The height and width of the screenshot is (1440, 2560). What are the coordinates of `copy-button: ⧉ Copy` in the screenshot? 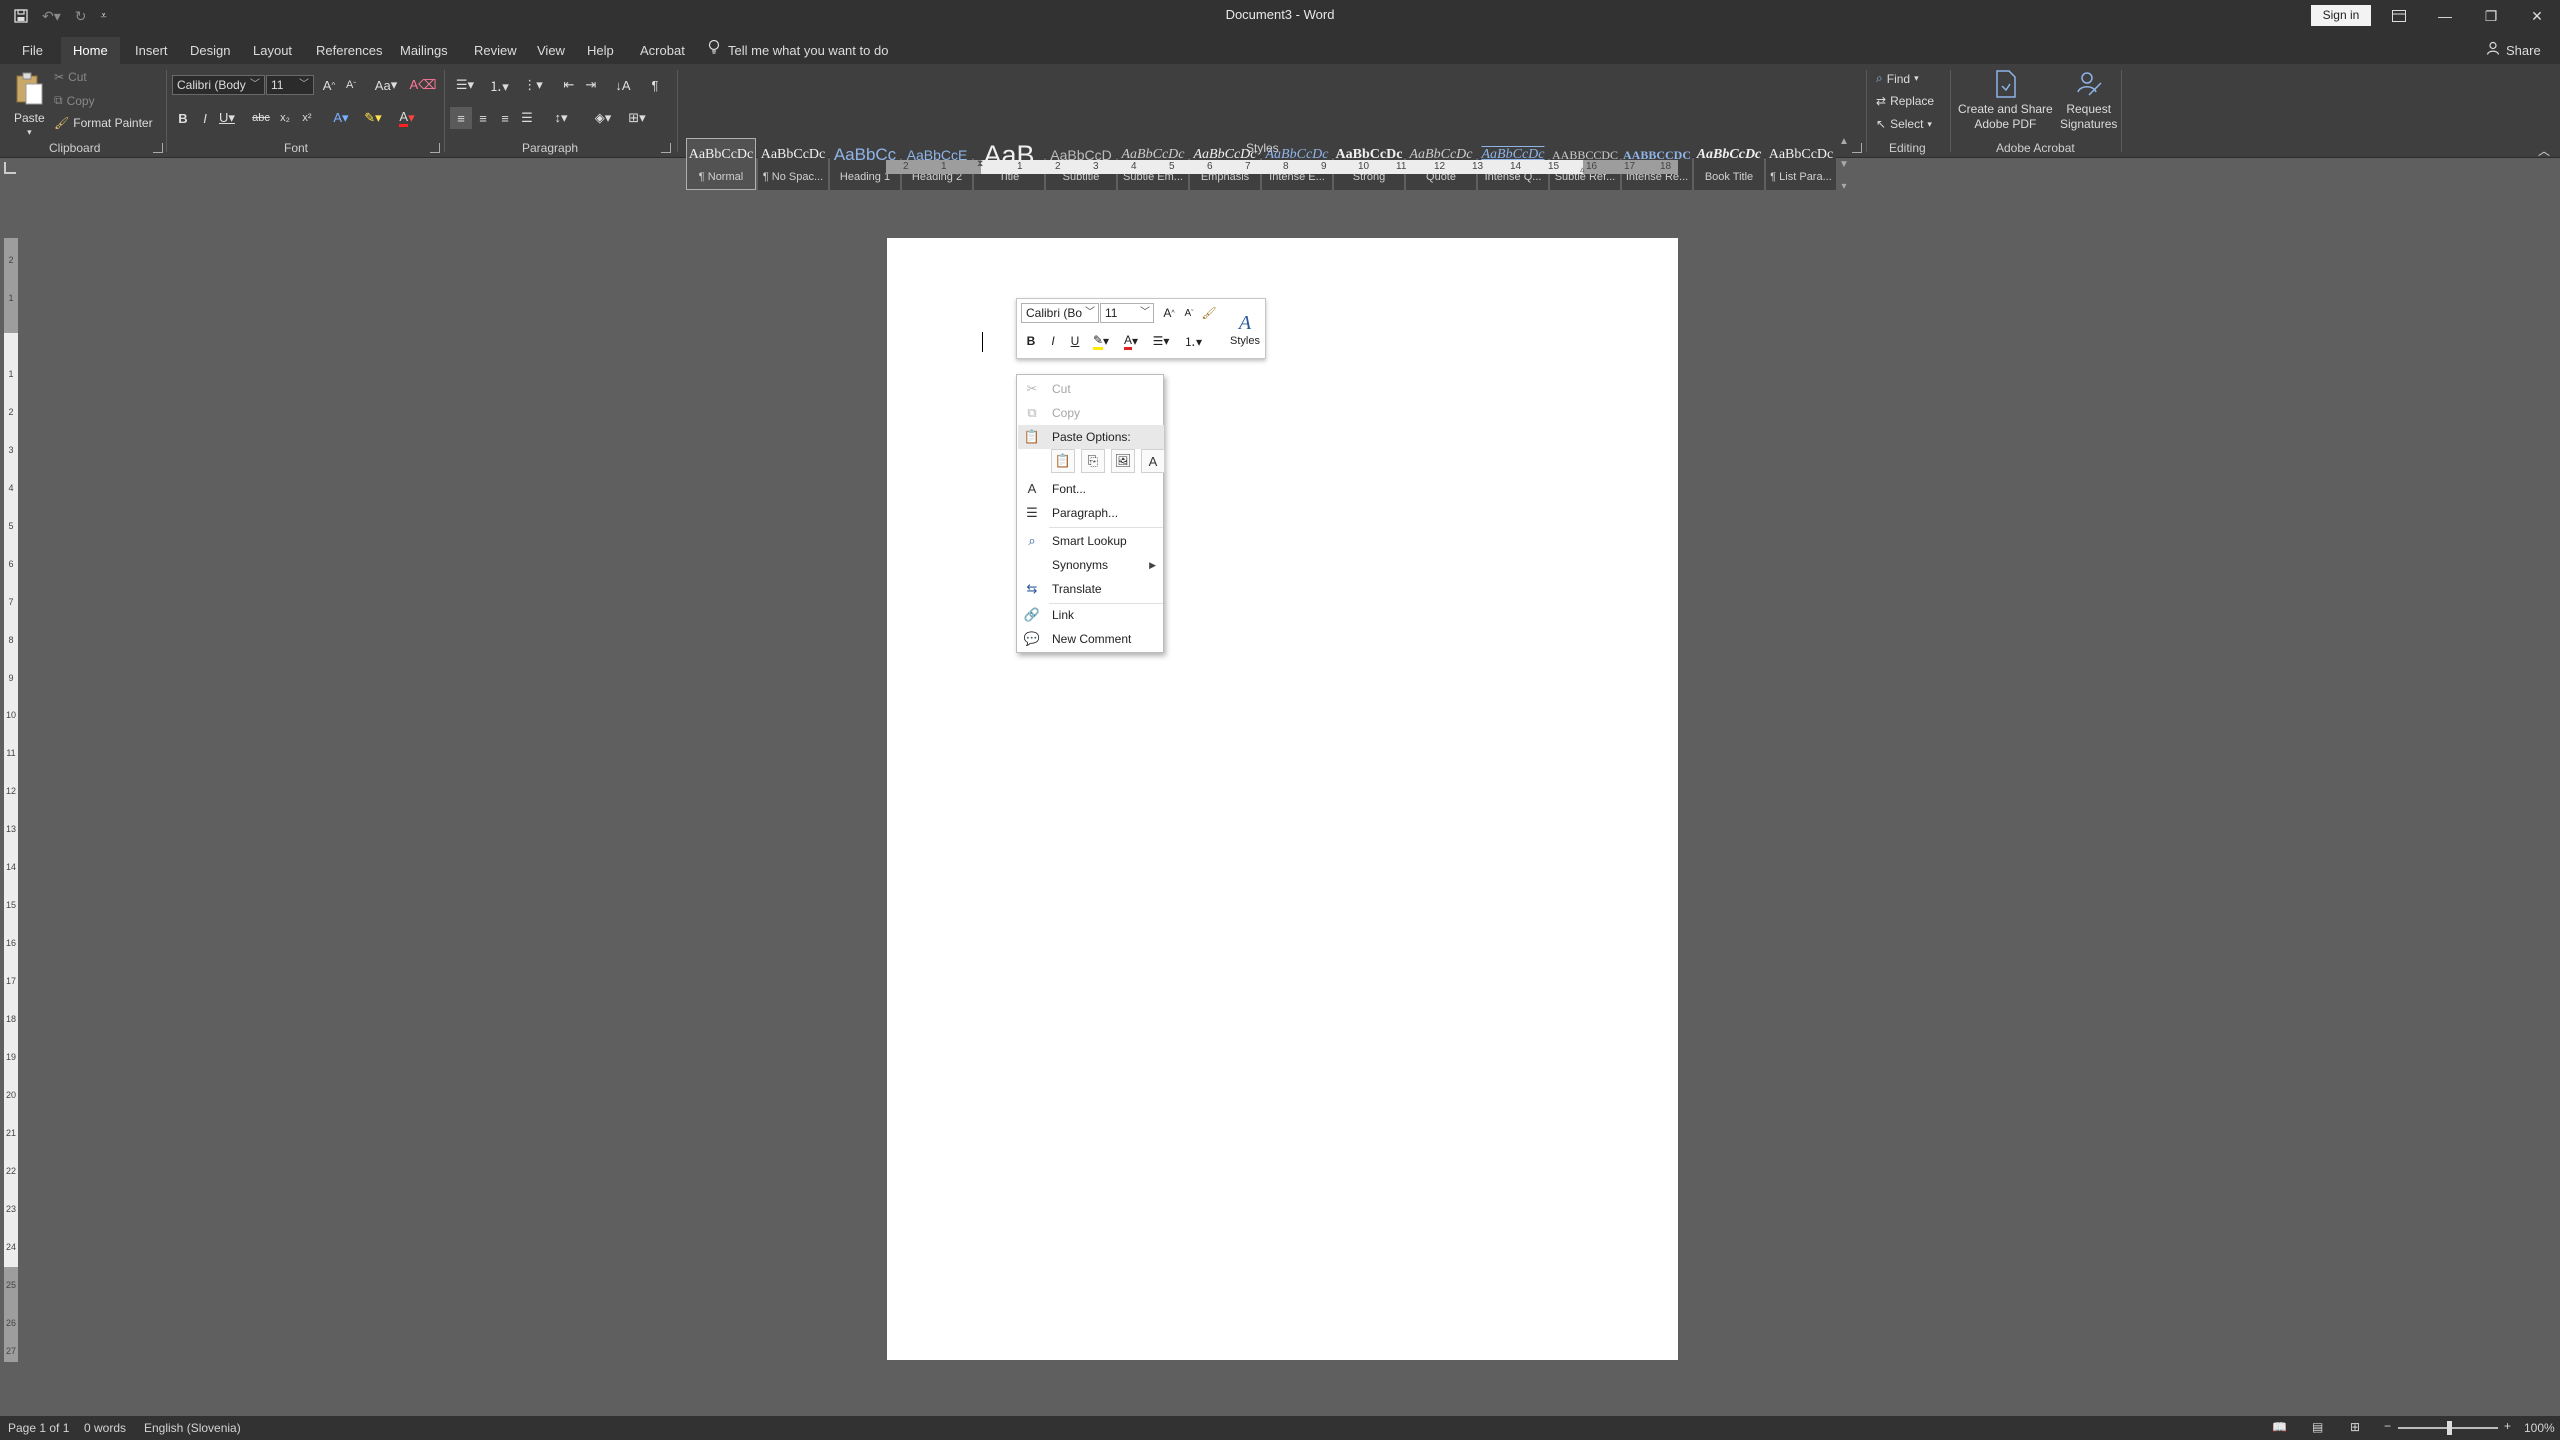 It's located at (74, 100).